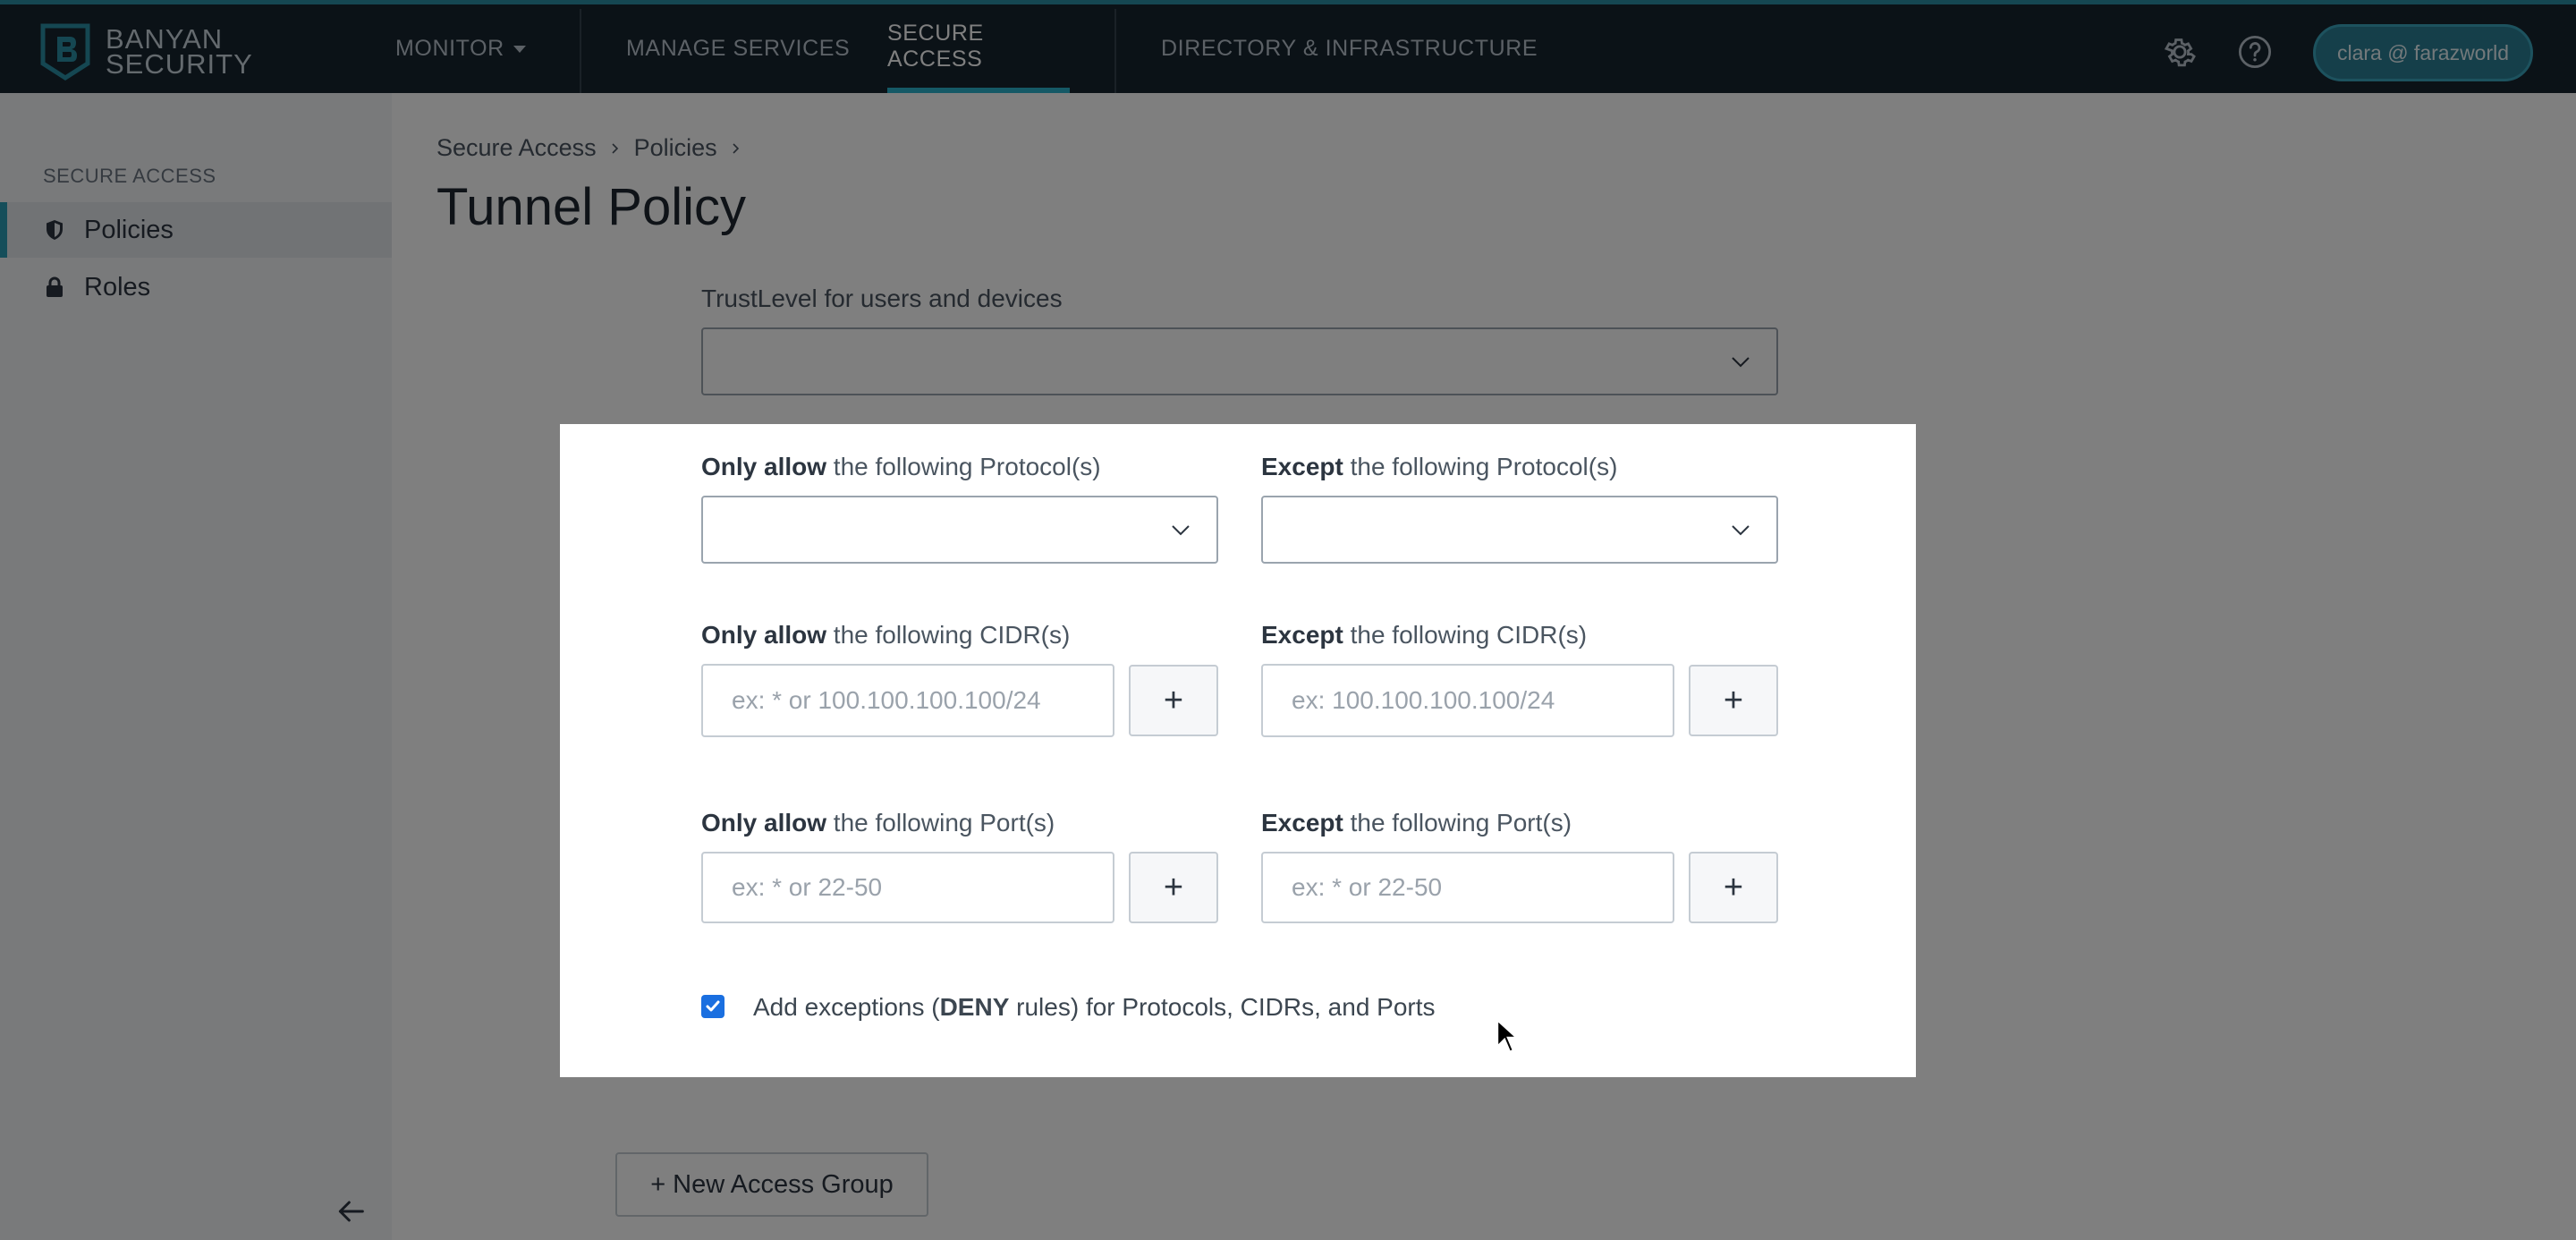  What do you see at coordinates (764, 635) in the screenshot?
I see `cidrs-allow-label-bold: Only allow` at bounding box center [764, 635].